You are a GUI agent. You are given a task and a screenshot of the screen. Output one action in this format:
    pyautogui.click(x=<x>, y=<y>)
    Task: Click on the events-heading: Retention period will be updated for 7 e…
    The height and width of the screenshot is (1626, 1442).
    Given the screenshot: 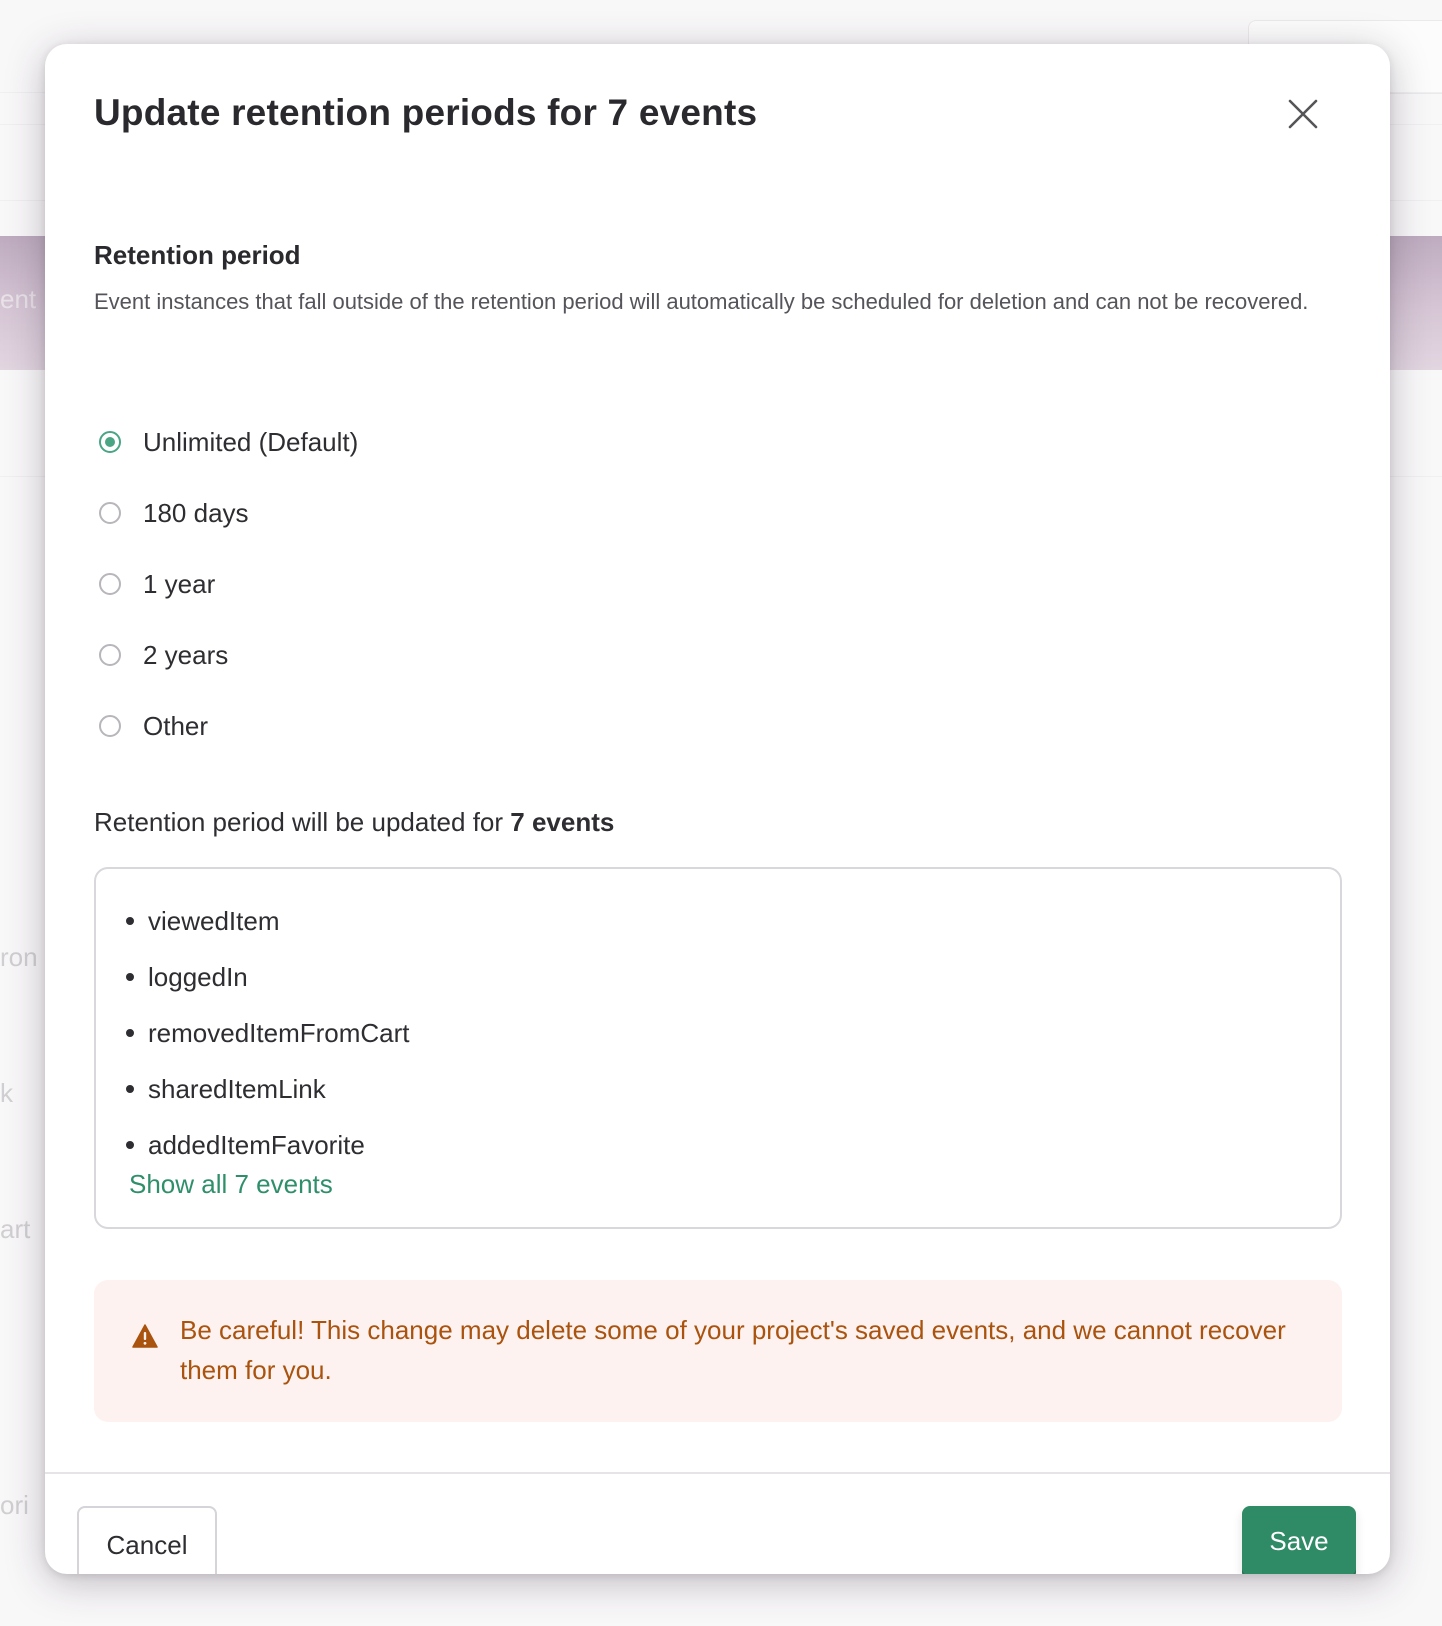 What is the action you would take?
    pyautogui.click(x=354, y=822)
    